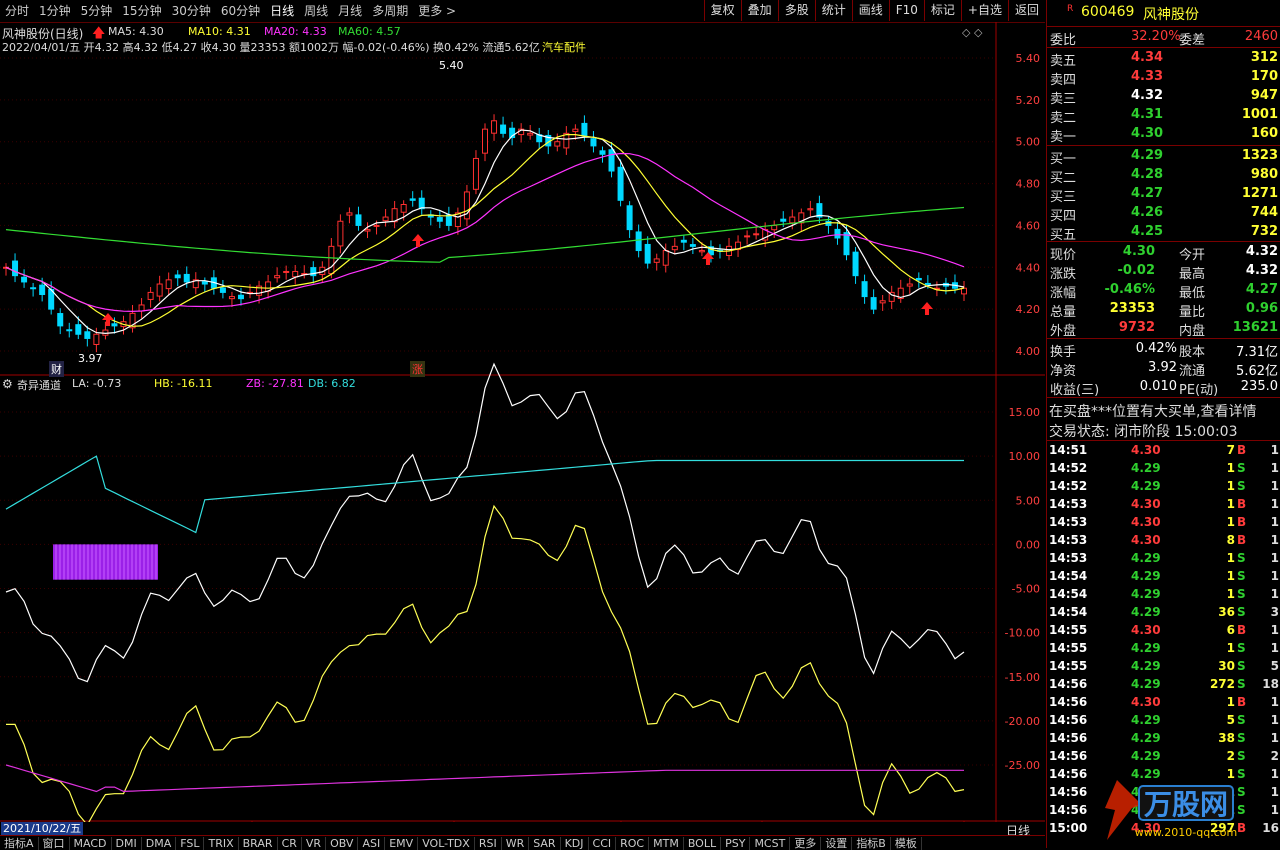  I want to click on low-label: 3.97, so click(90, 358).